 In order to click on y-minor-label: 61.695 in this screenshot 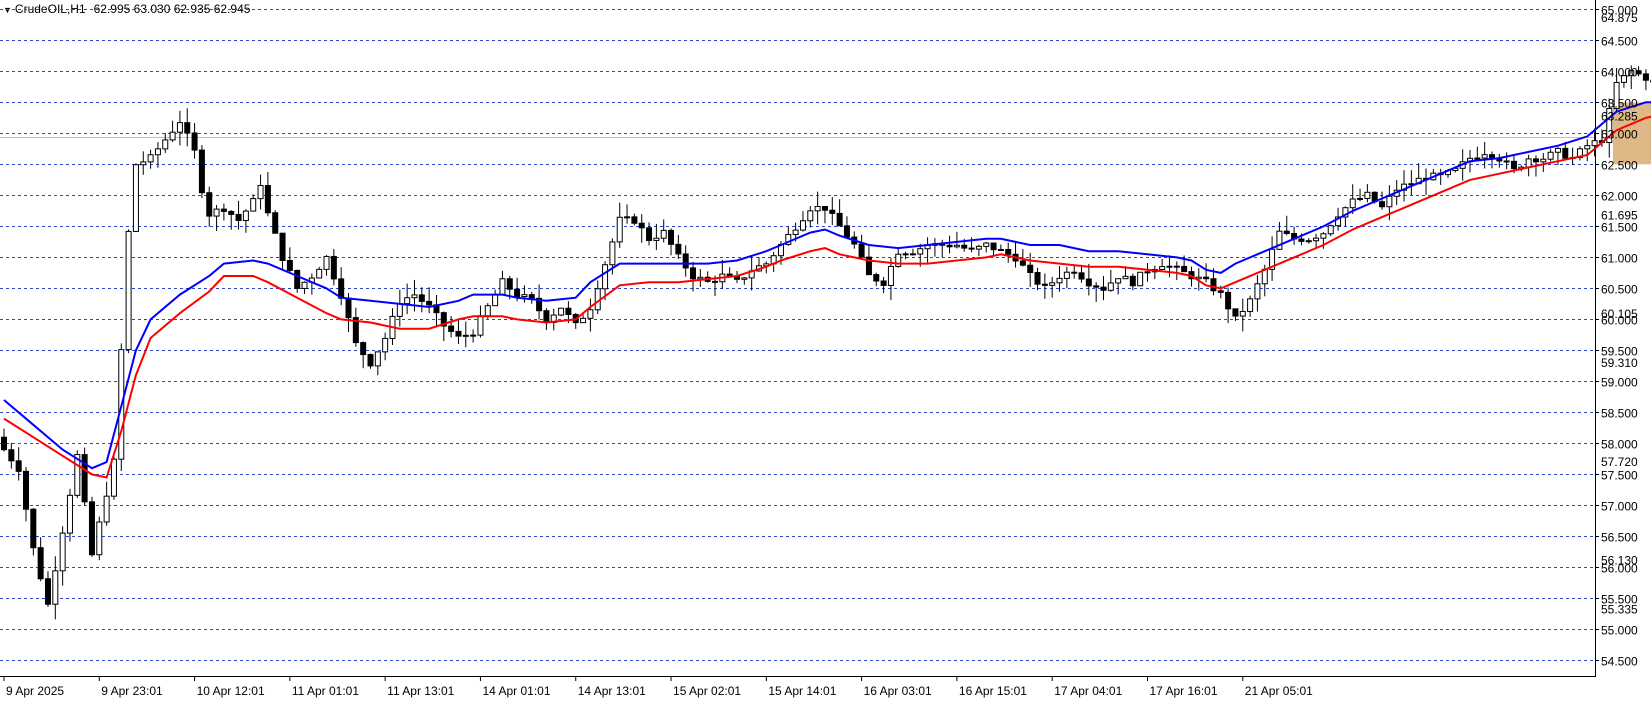, I will do `click(1619, 215)`.